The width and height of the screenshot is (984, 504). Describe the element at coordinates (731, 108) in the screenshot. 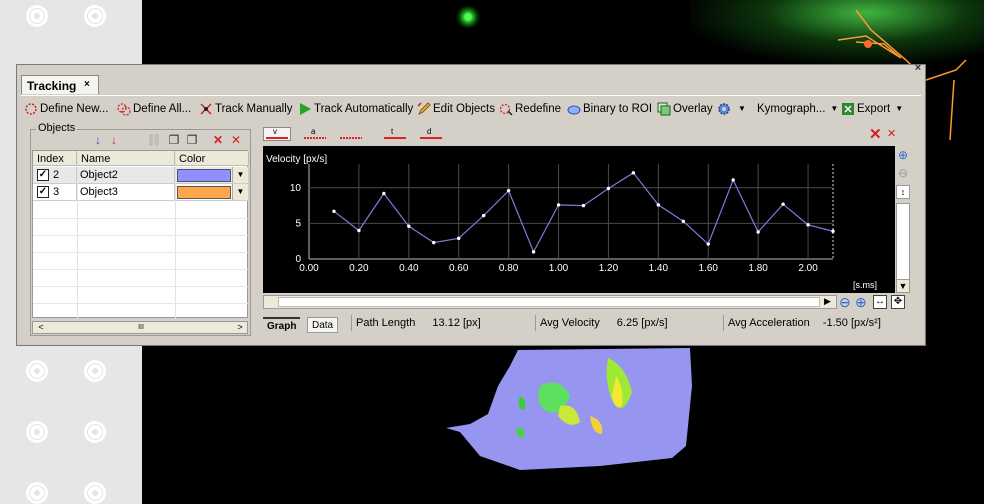

I see `settings-button: ▼` at that location.